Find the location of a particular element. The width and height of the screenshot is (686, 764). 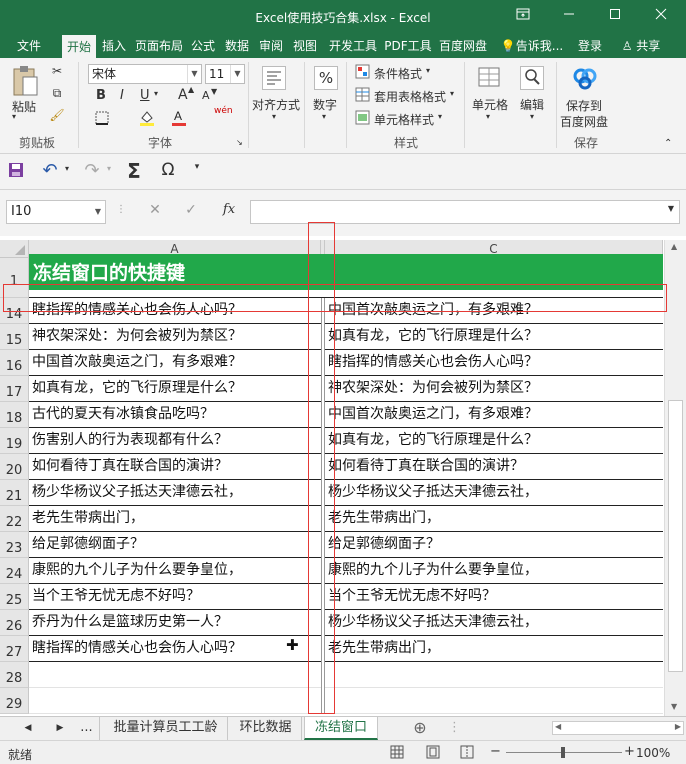

percent-icon: % is located at coordinates (326, 78).